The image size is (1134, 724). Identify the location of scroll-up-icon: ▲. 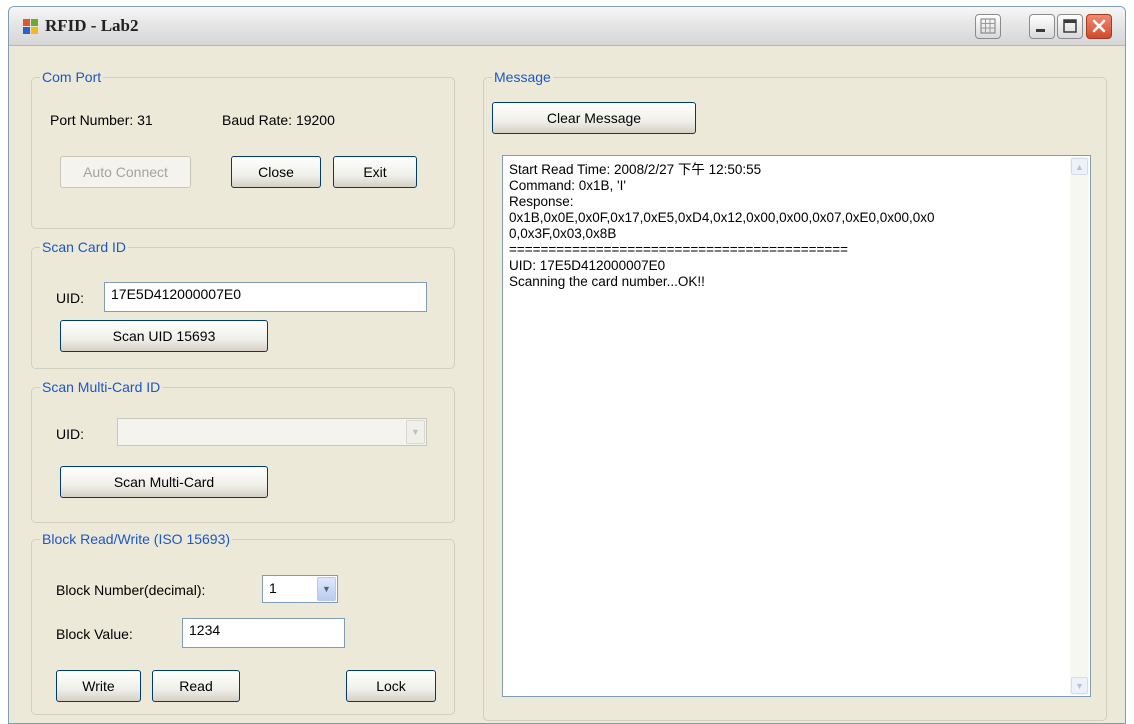
(1079, 166).